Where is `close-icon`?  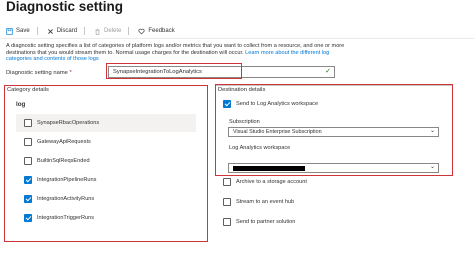
close-icon is located at coordinates (50, 31).